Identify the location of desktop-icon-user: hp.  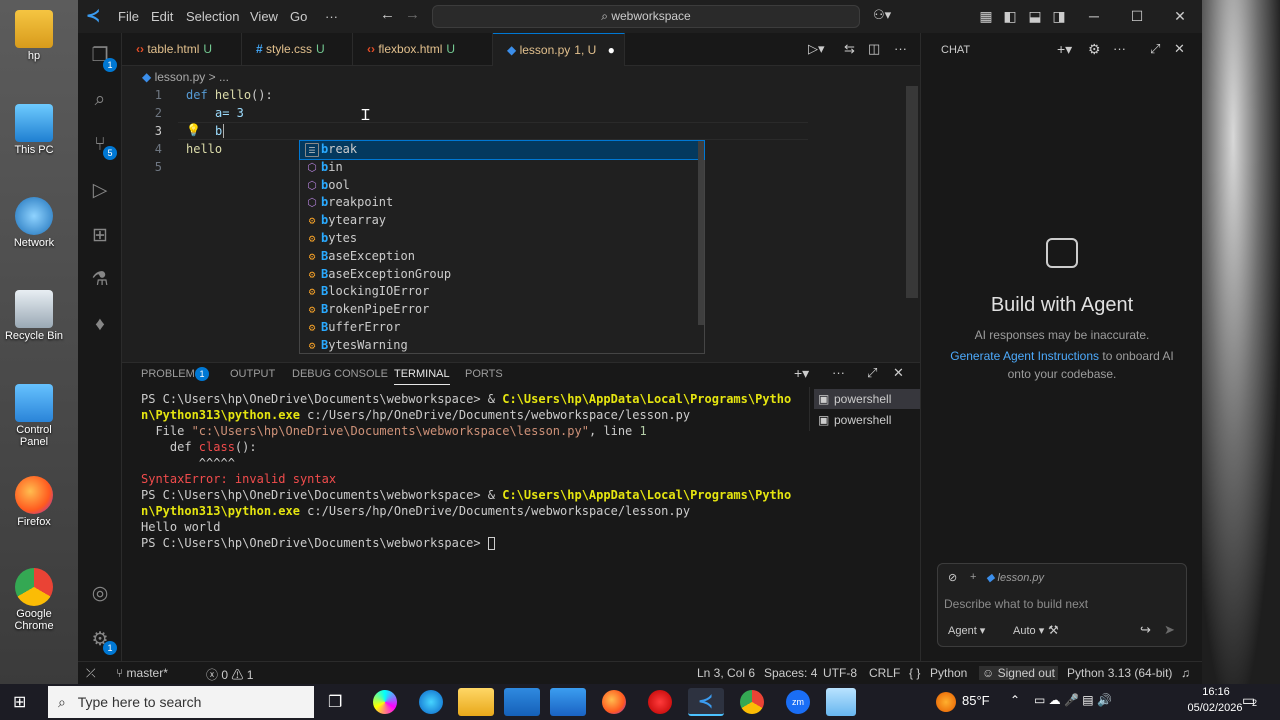
(34, 36).